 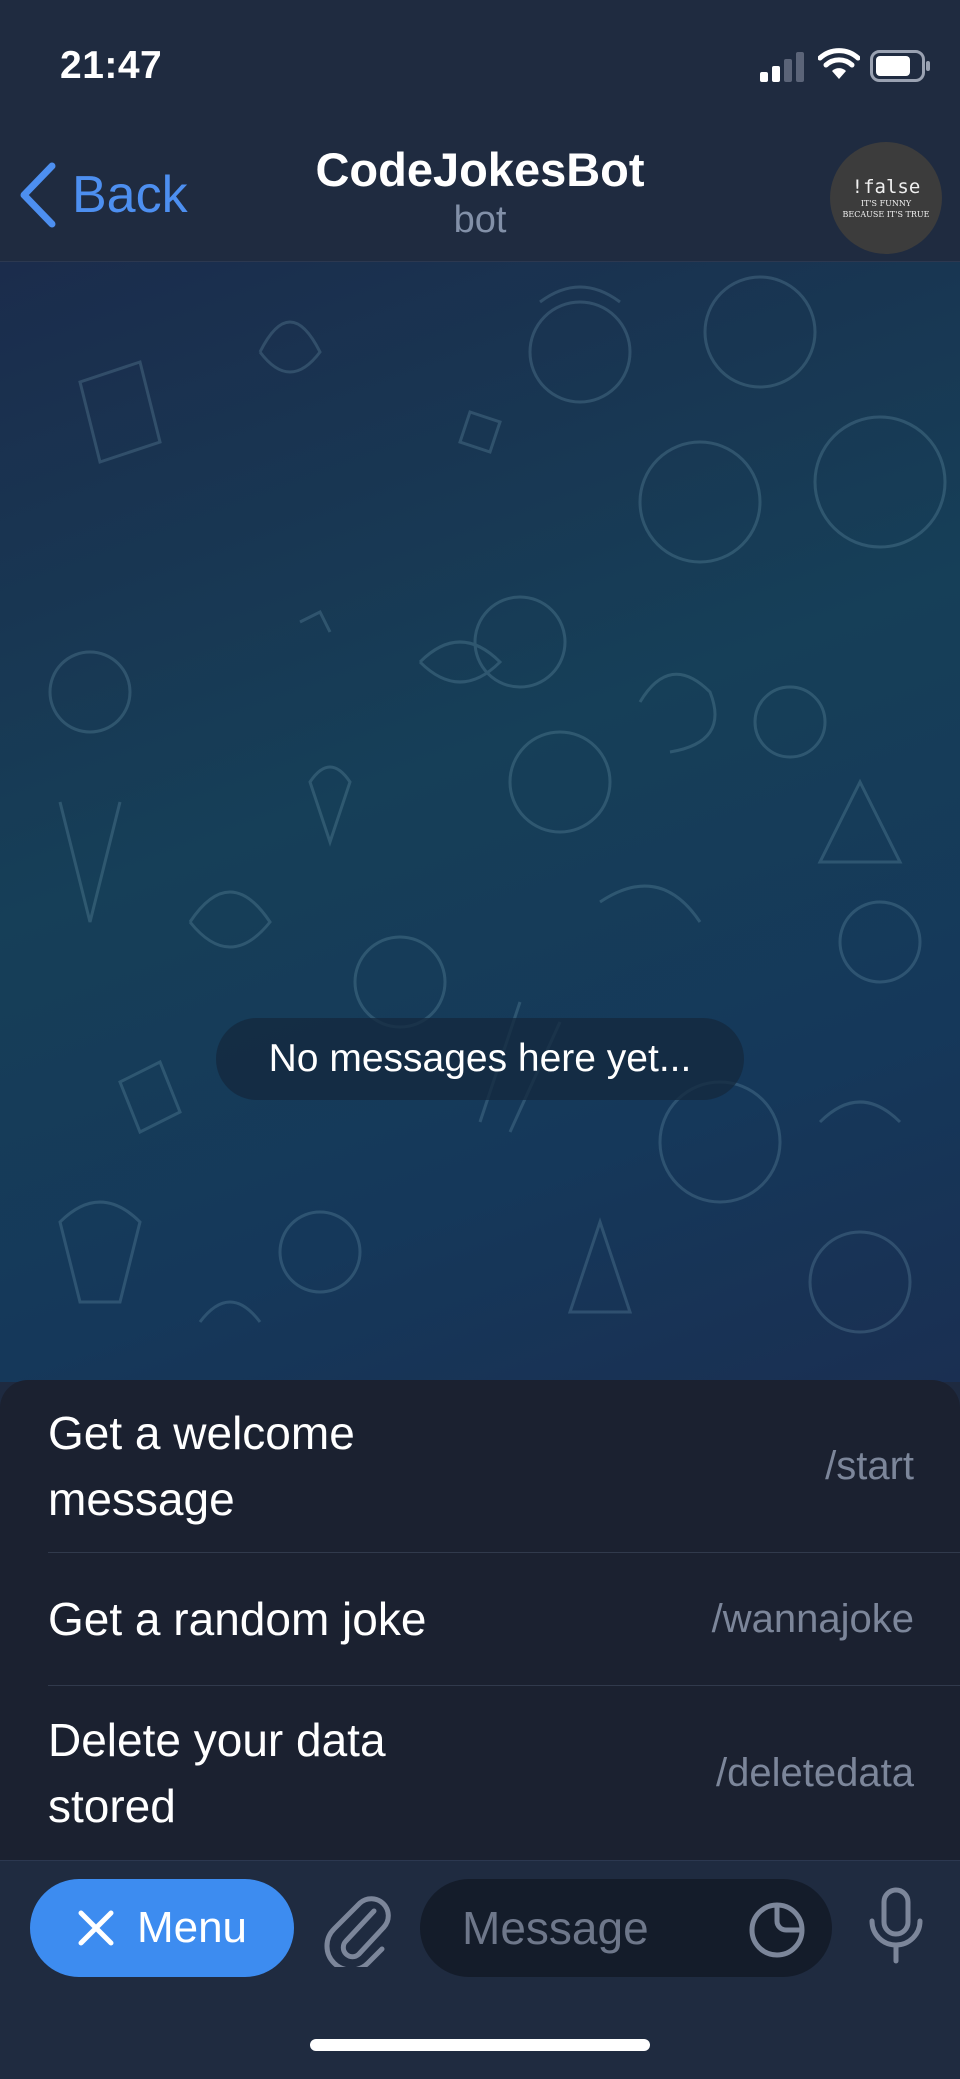 What do you see at coordinates (237, 1619) in the screenshot?
I see `command-description: Get a random joke` at bounding box center [237, 1619].